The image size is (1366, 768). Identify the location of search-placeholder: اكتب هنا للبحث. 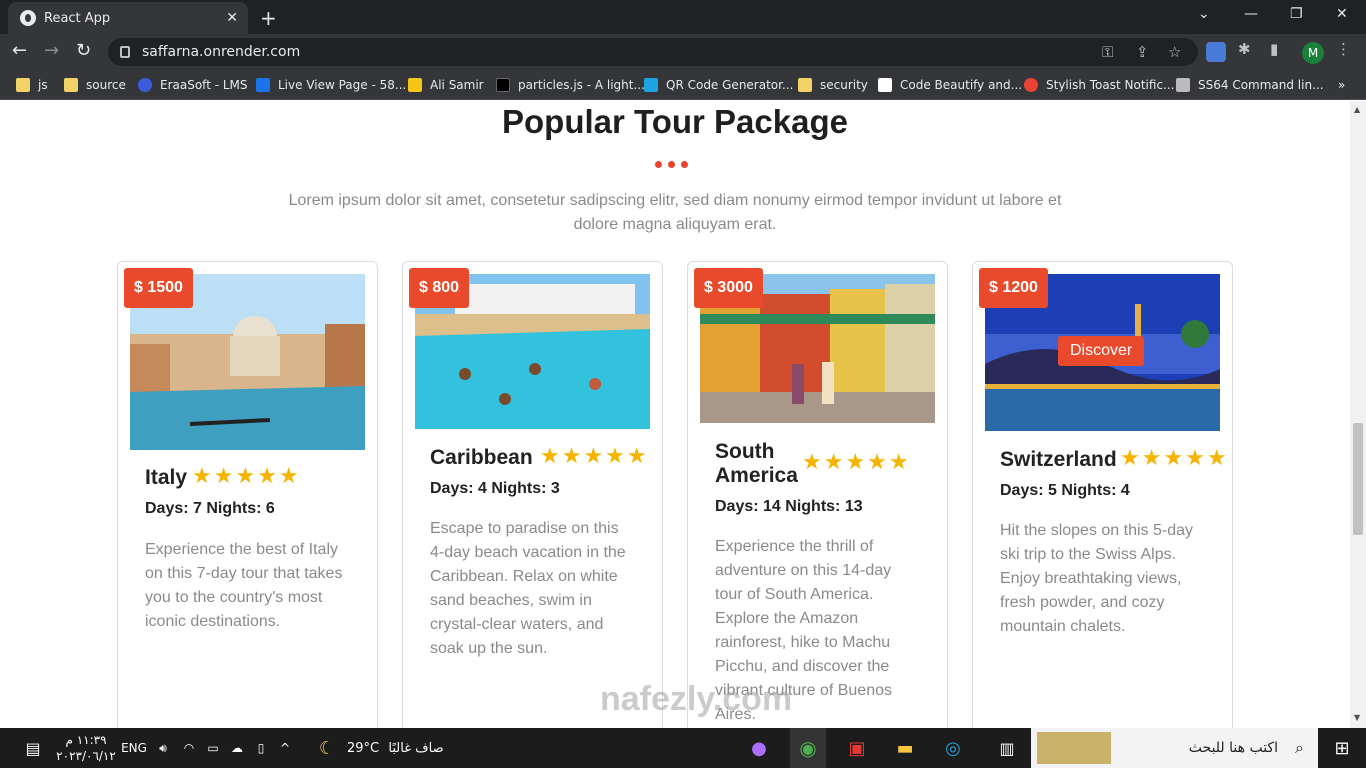
(1233, 748).